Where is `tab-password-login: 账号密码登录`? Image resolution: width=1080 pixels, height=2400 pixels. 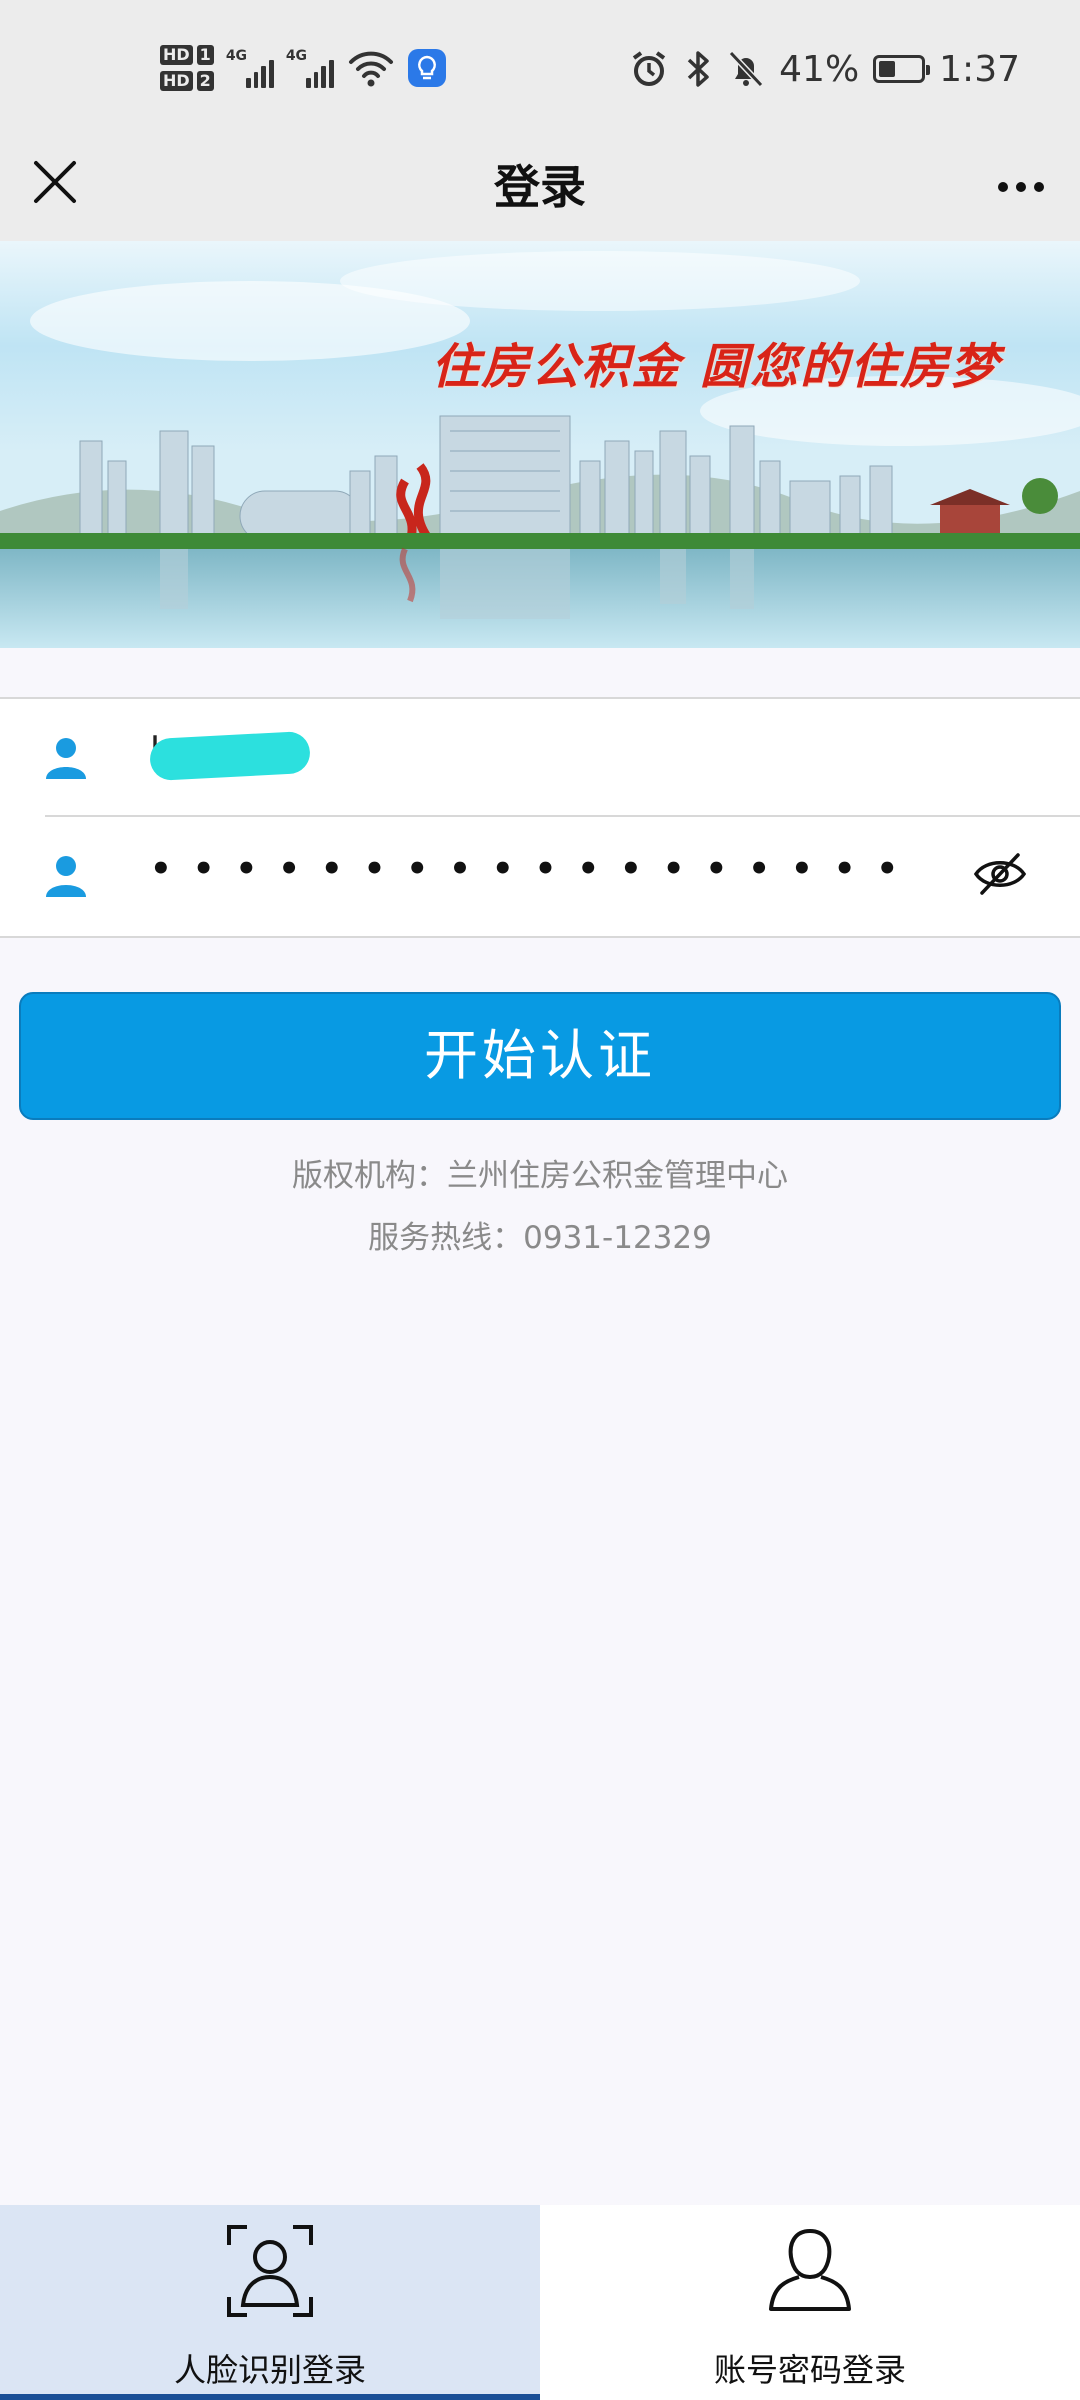 tab-password-login: 账号密码登录 is located at coordinates (810, 2302).